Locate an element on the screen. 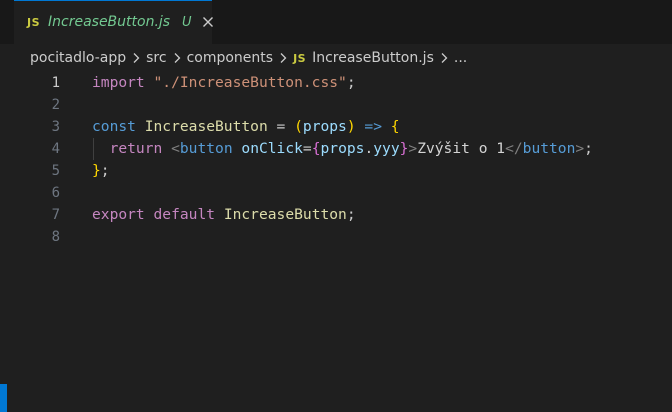  line-number: 6 is located at coordinates (55, 193).